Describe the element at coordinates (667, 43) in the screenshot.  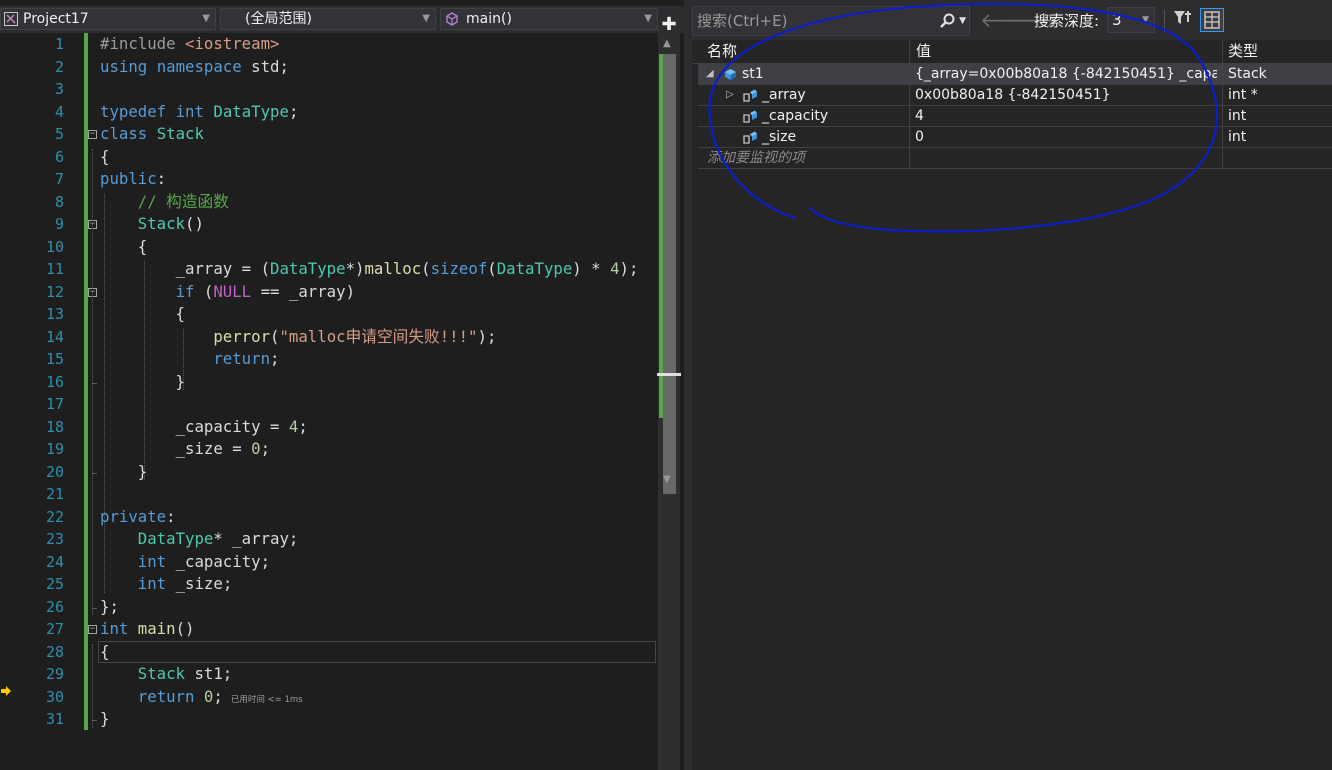
I see `scroll-up-icon: ▲` at that location.